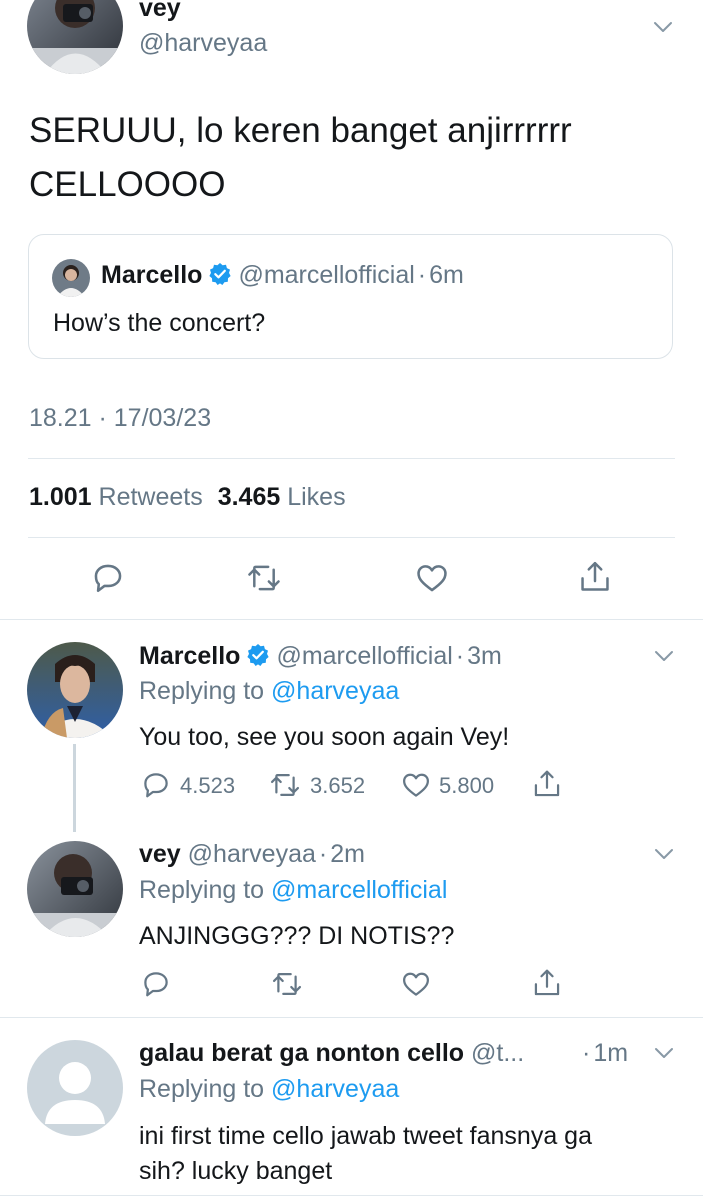  Describe the element at coordinates (338, 785) in the screenshot. I see `retweet-count: 3.652` at that location.